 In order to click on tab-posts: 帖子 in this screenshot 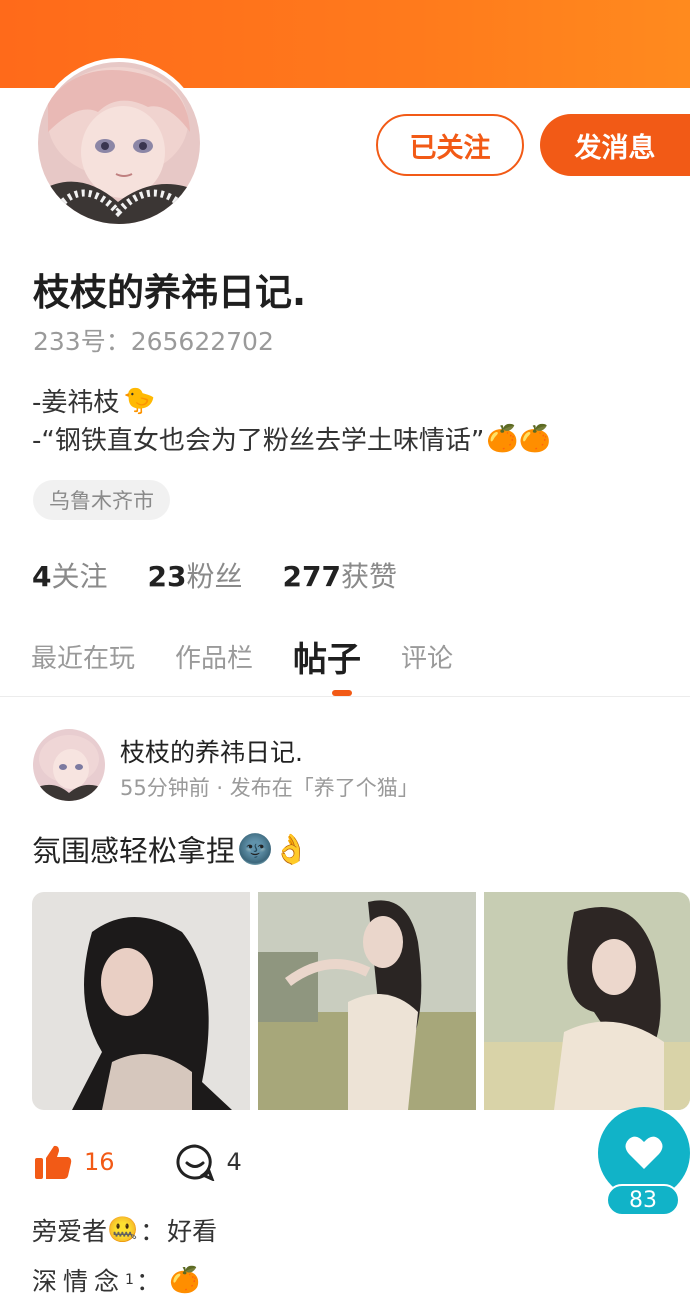, I will do `click(327, 656)`.